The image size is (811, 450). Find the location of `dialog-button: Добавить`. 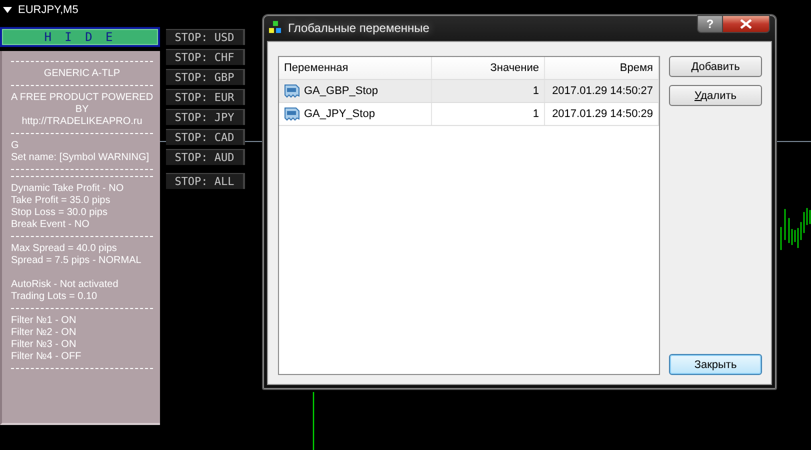

dialog-button: Добавить is located at coordinates (715, 66).